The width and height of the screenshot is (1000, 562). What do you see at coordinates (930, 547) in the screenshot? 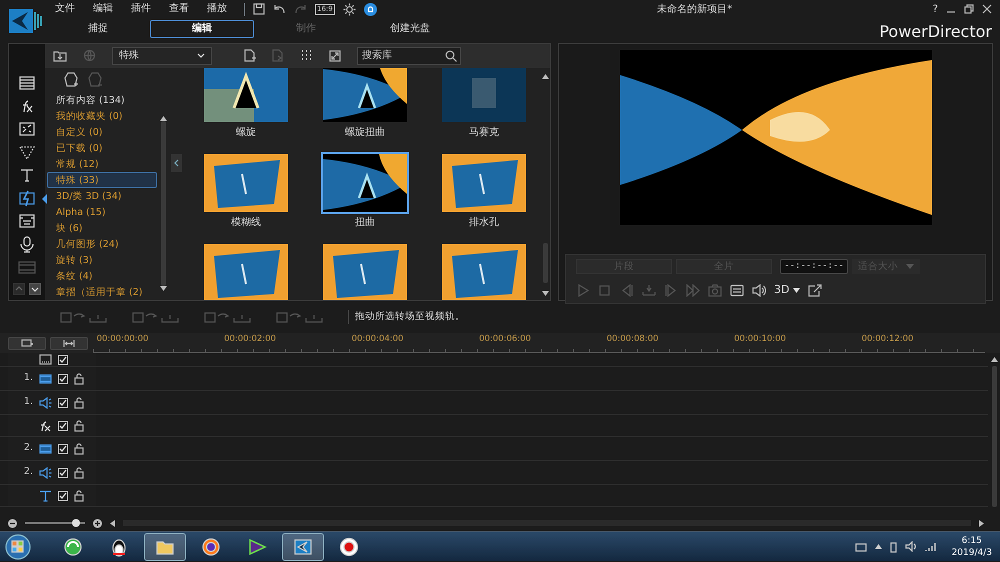
I see `signal-icon` at bounding box center [930, 547].